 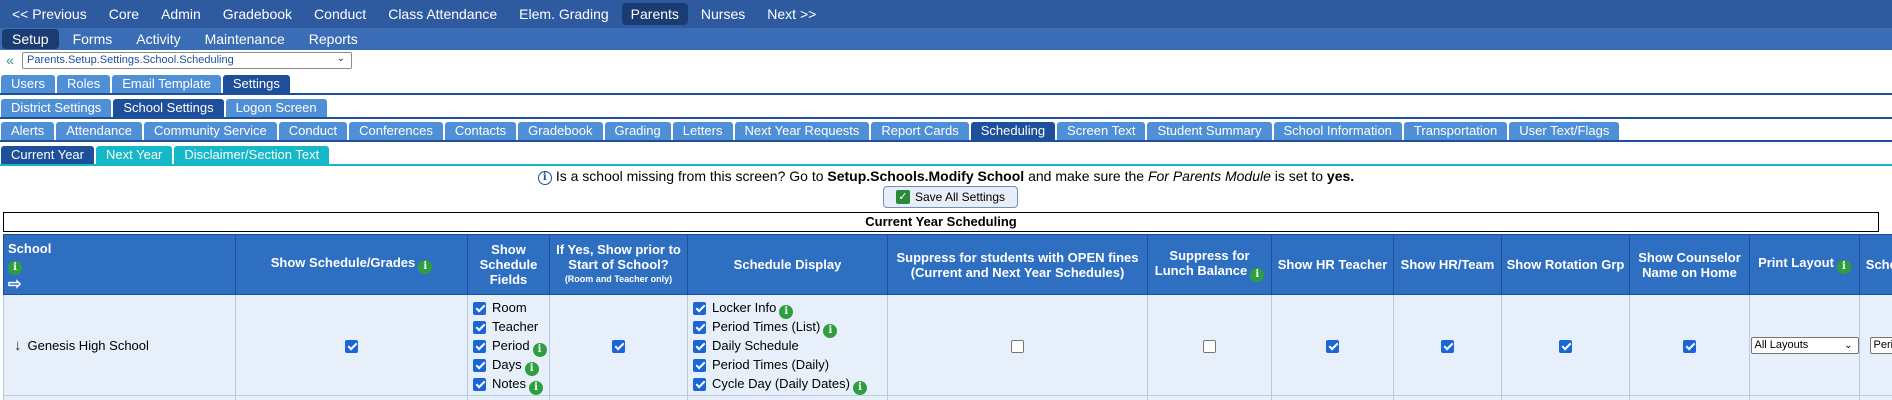 I want to click on tab-contacts: Contacts, so click(x=480, y=131).